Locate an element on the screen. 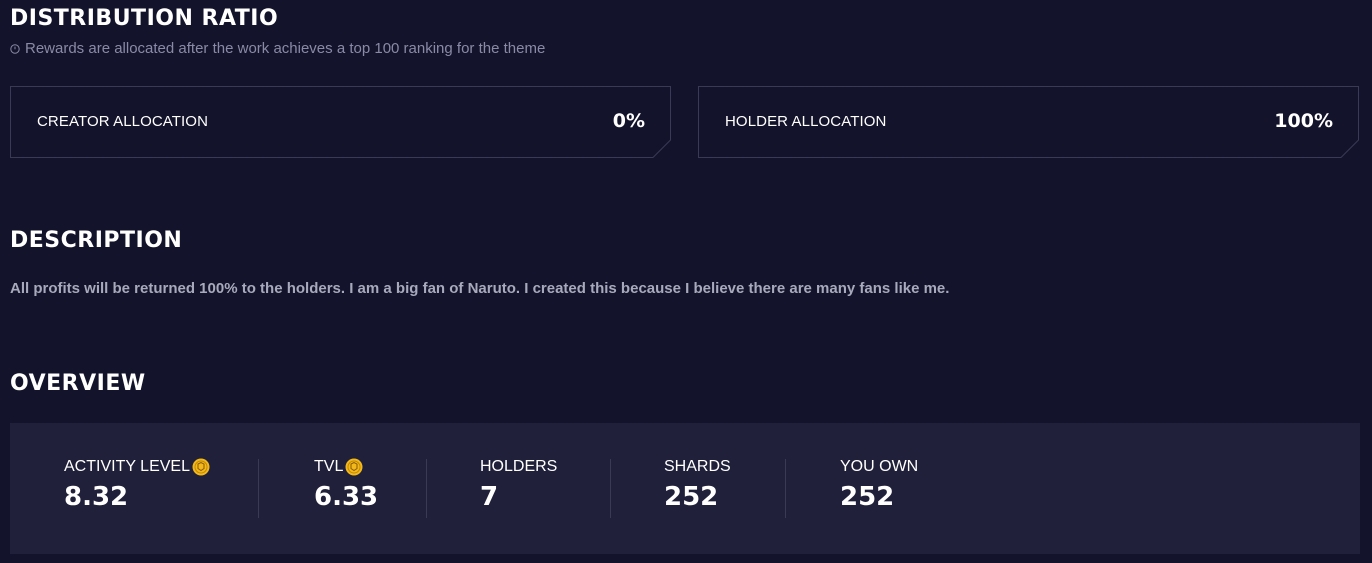 Image resolution: width=1372 pixels, height=563 pixels. holder-allocation-value: 100% is located at coordinates (1303, 121).